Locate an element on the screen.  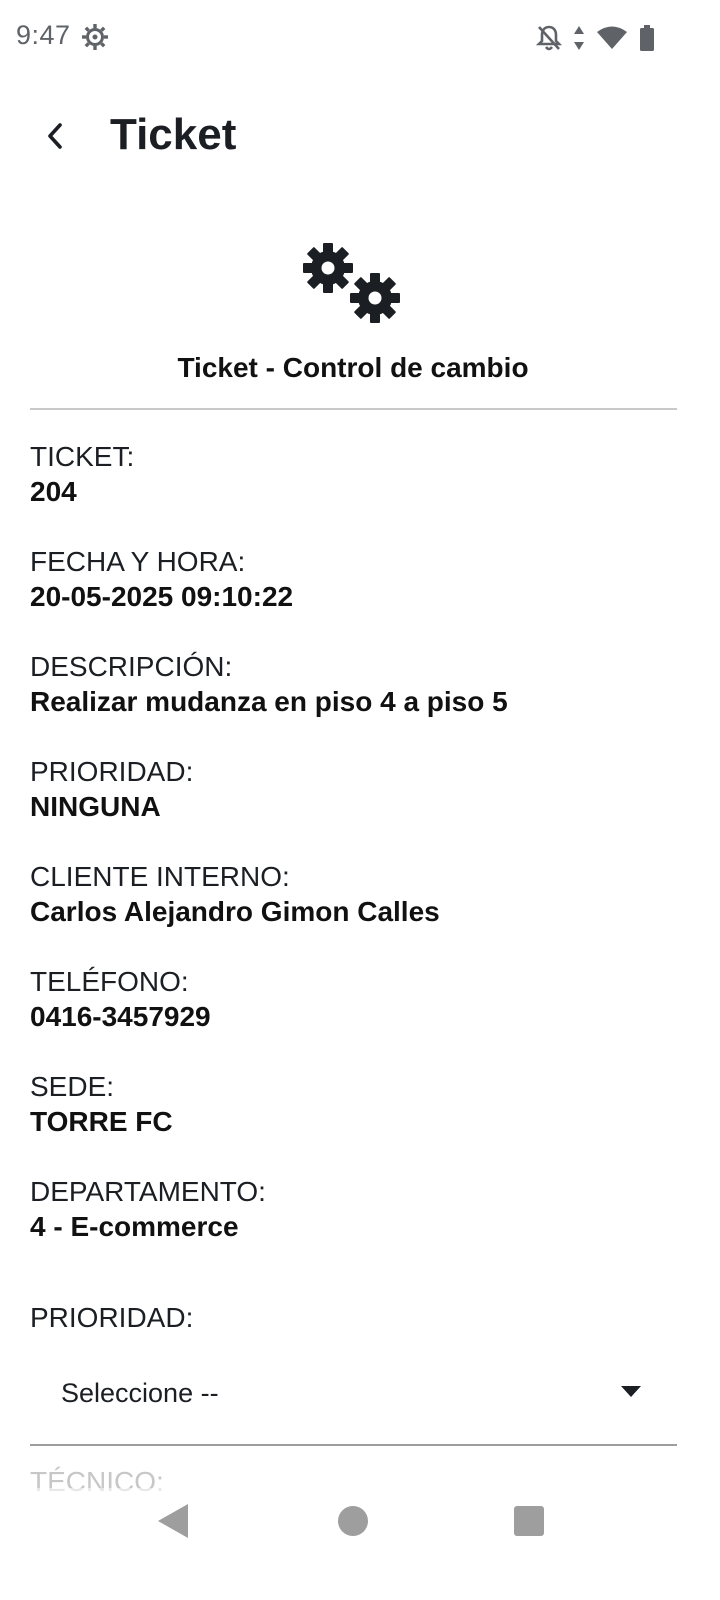
priority-select: Seleccione -- is located at coordinates (353, 1398).